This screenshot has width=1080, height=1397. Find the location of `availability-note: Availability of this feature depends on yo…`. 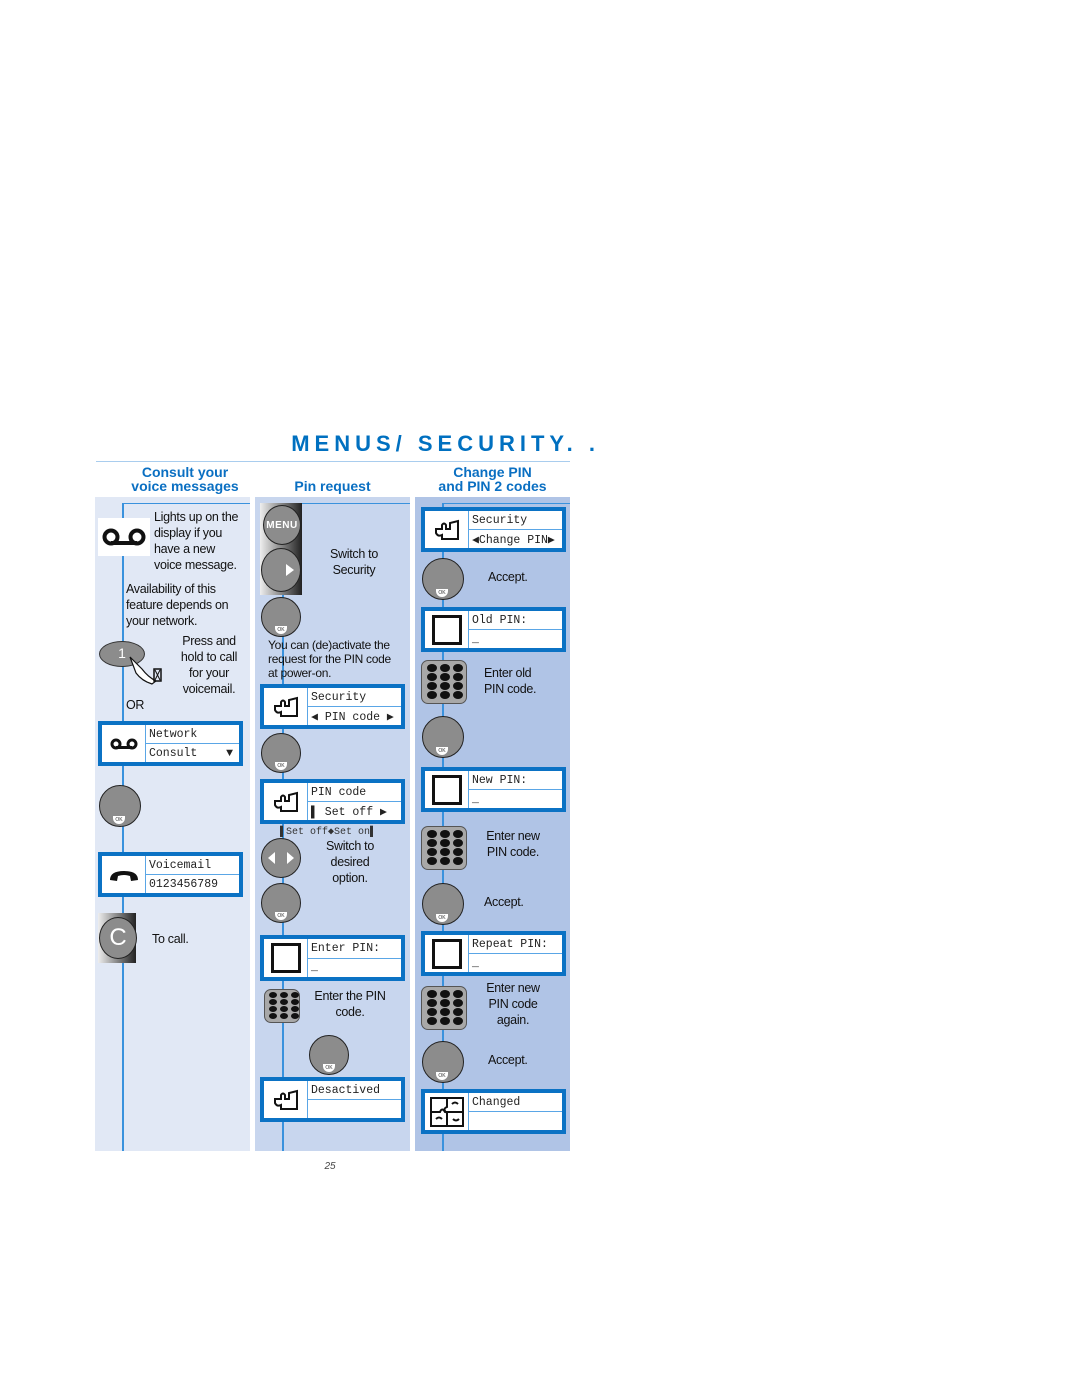

availability-note: Availability of this feature depends on yo… is located at coordinates (177, 605).